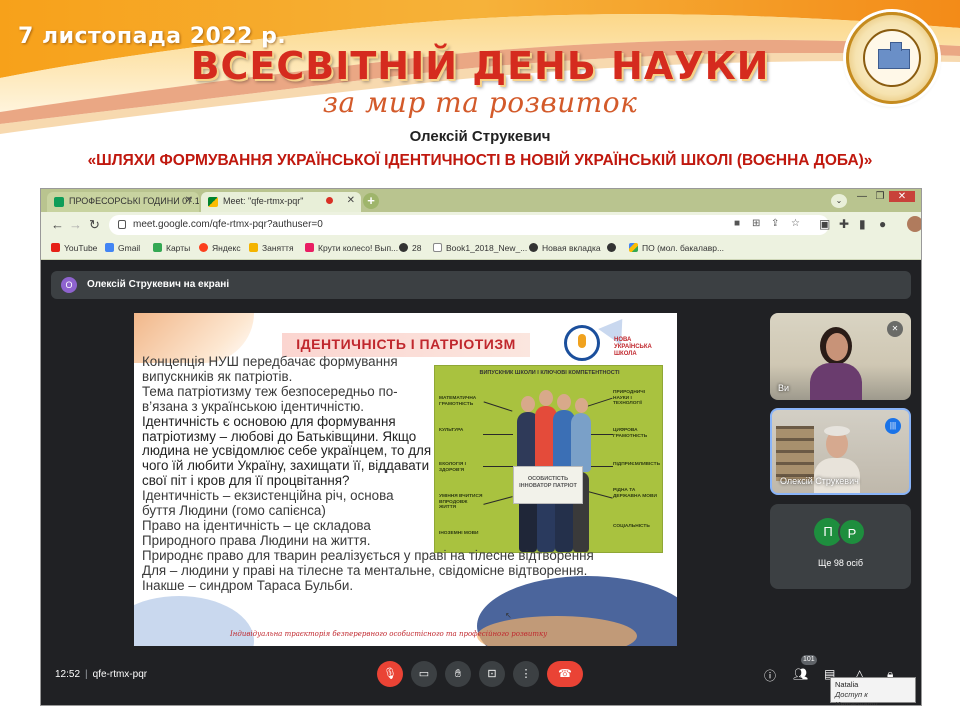 The height and width of the screenshot is (720, 960). I want to click on speaker-name: Олексій Струкевич, so click(480, 136).